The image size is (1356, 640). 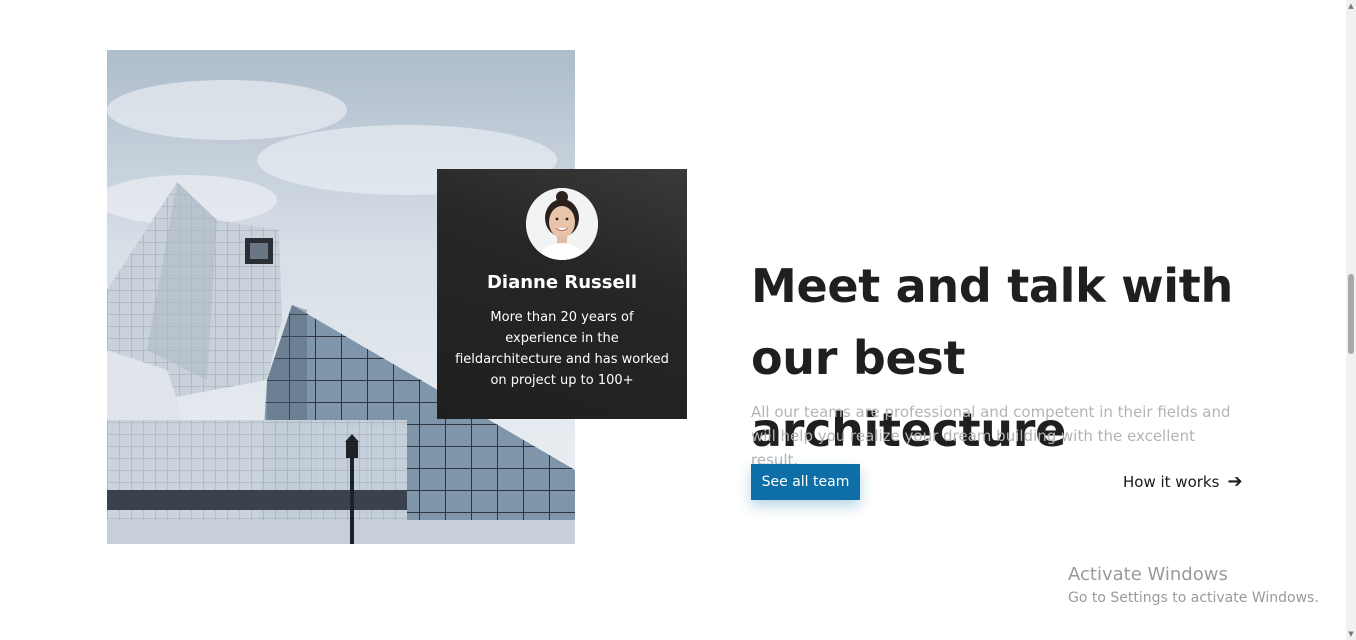 I want to click on avatar, so click(x=562, y=224).